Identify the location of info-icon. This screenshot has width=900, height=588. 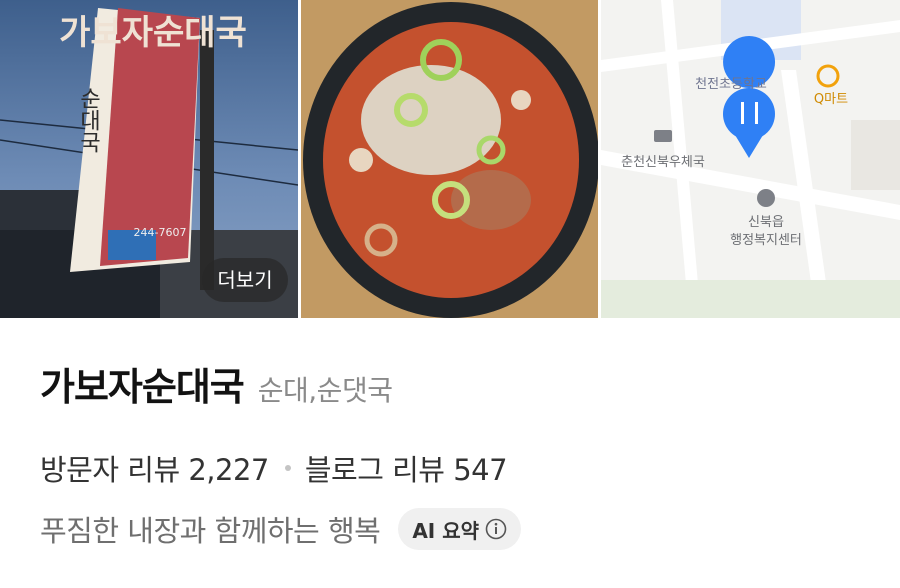
(496, 529).